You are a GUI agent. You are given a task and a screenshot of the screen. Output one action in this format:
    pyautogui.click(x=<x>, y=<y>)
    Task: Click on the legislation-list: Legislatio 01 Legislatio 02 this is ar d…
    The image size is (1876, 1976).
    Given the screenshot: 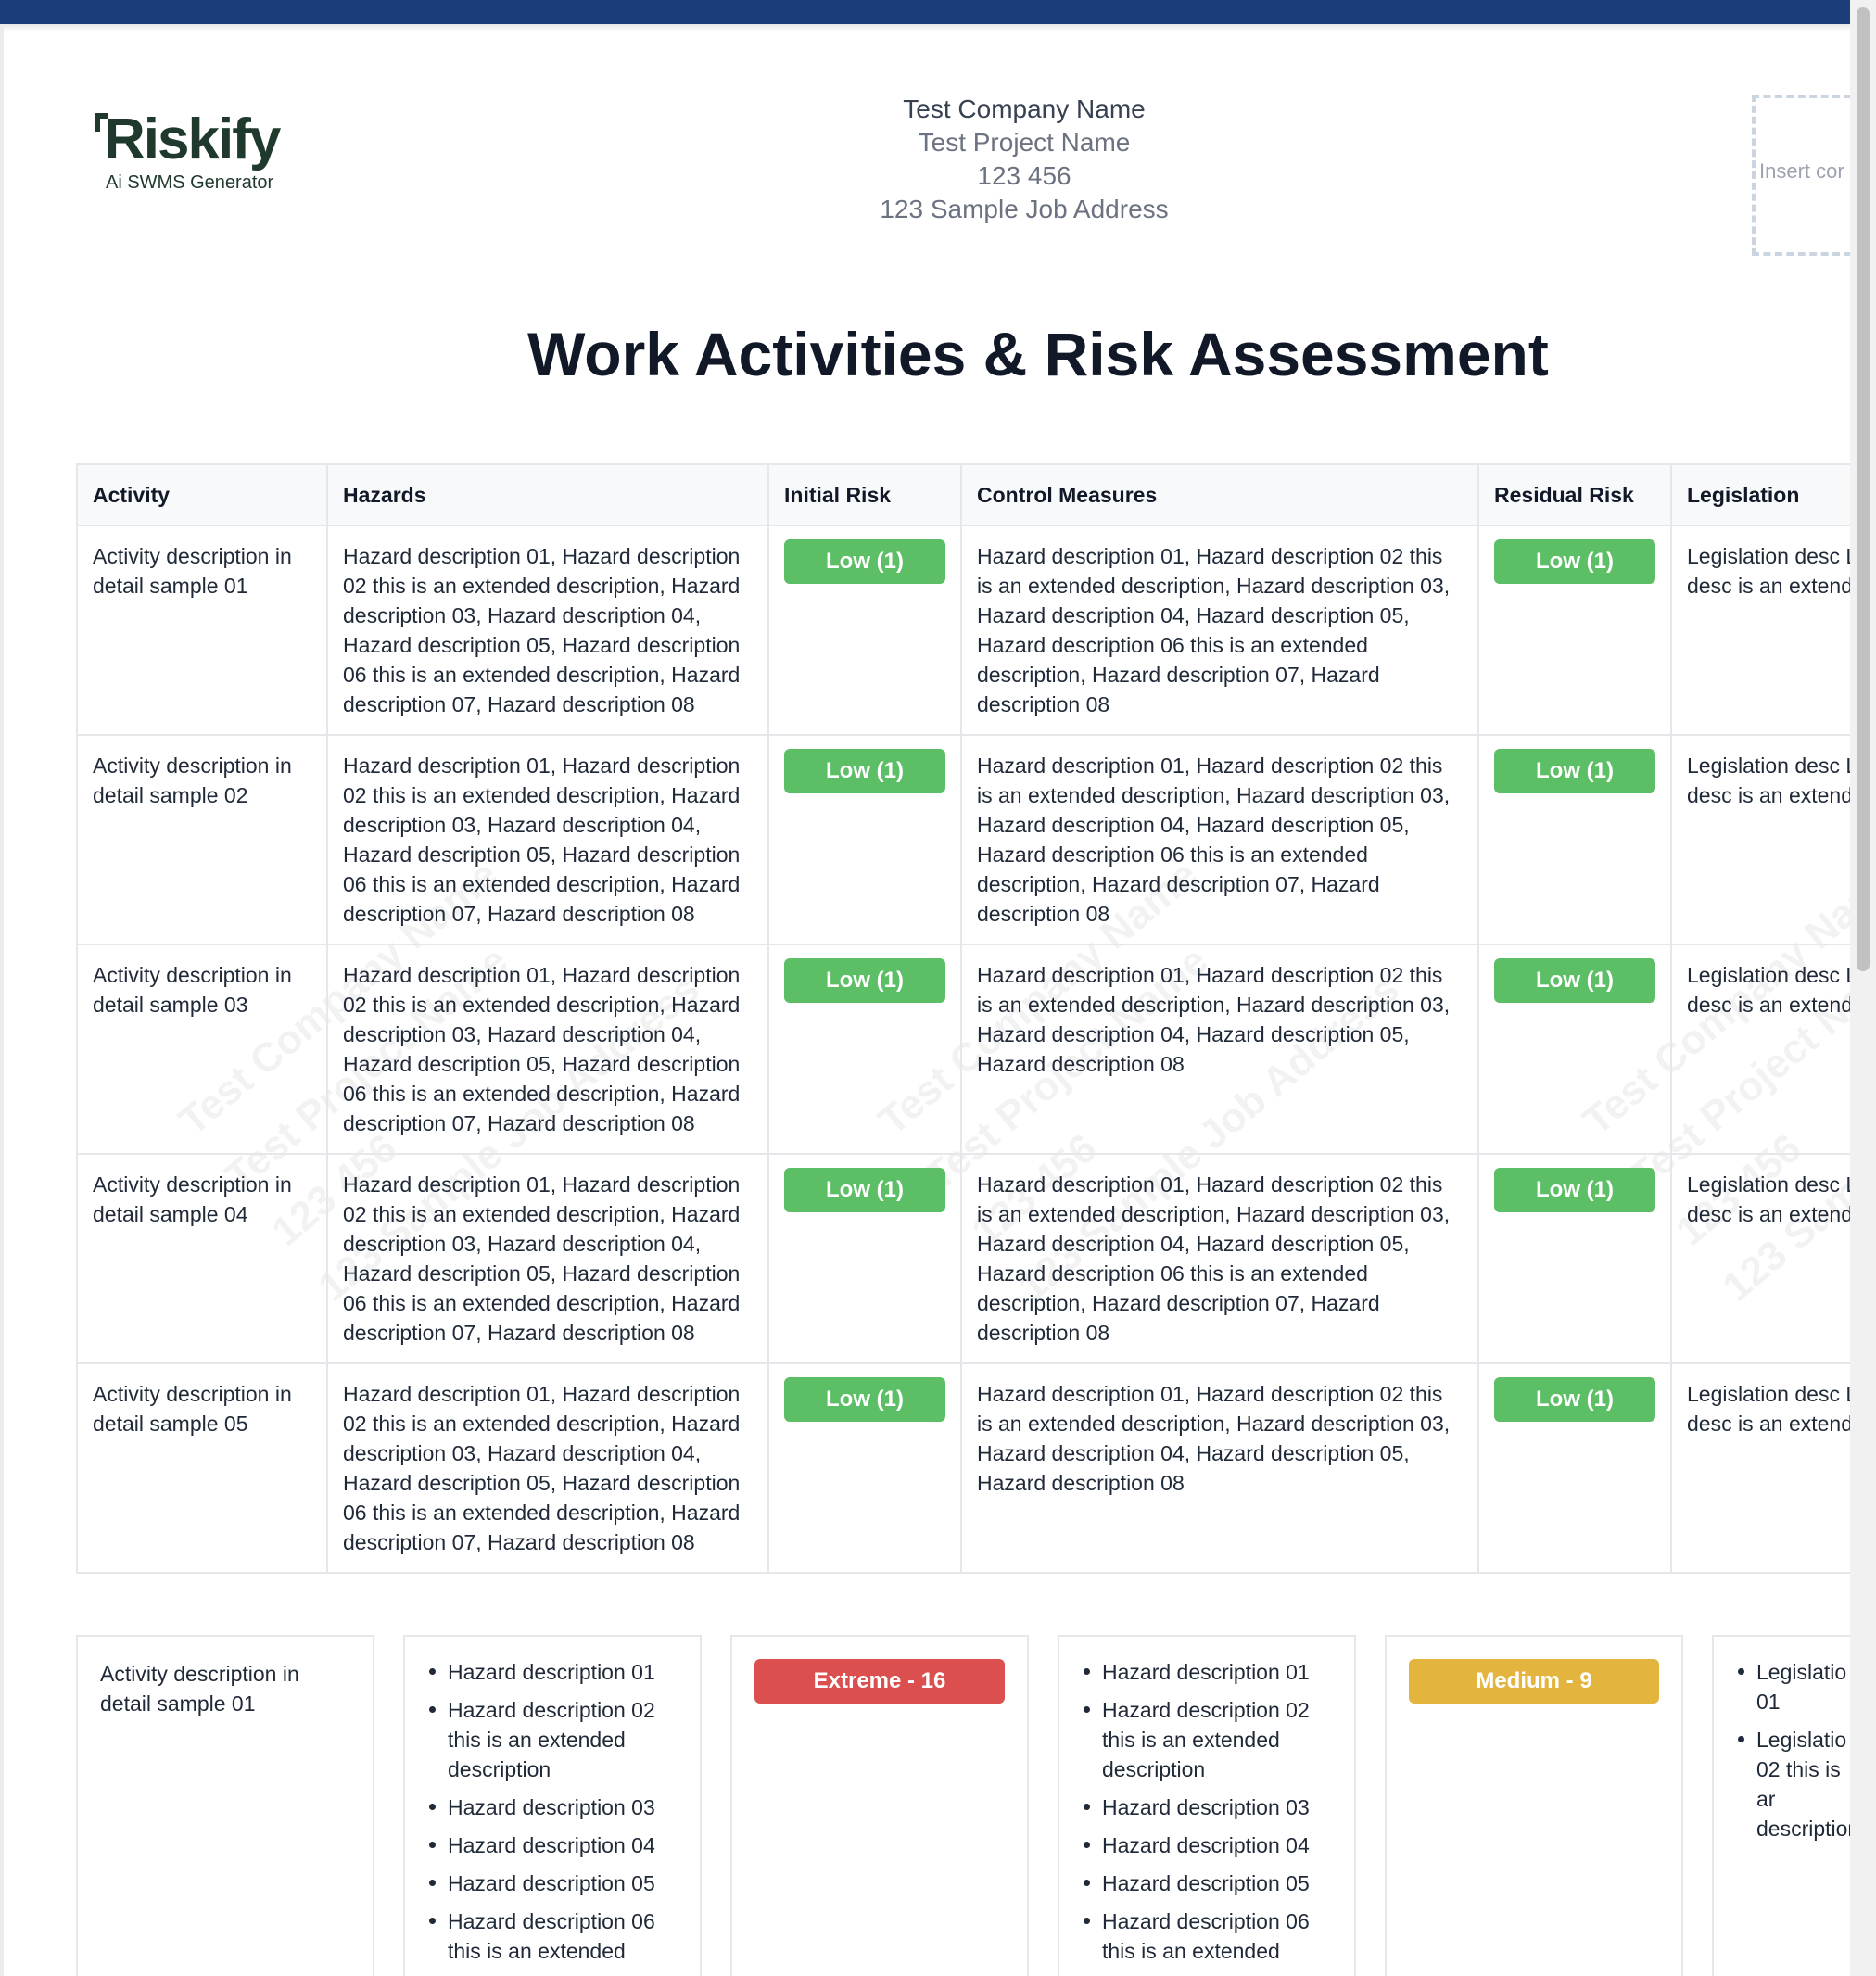 What is the action you would take?
    pyautogui.click(x=1782, y=1740)
    